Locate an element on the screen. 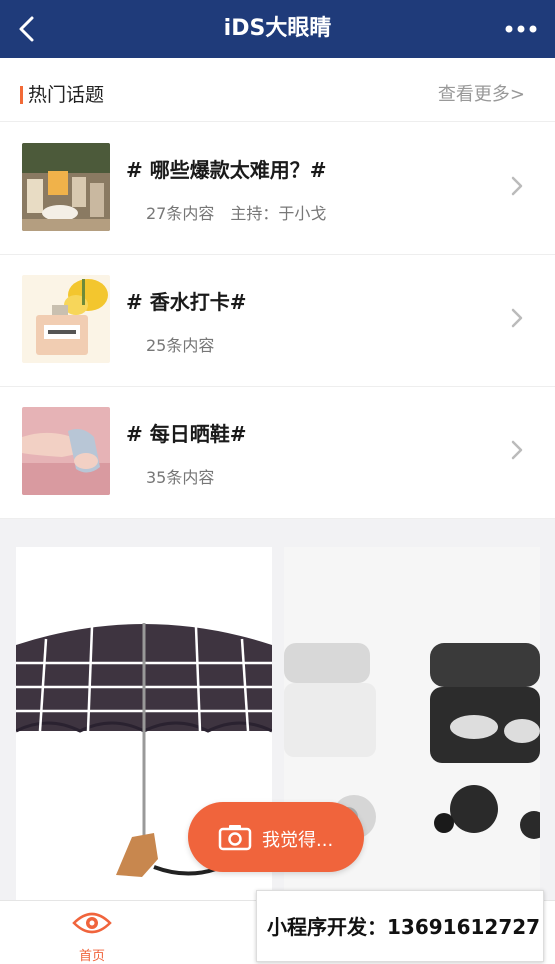 Image resolution: width=555 pixels, height=964 pixels. top-nav-bar: iDS大眼睛 is located at coordinates (277, 29).